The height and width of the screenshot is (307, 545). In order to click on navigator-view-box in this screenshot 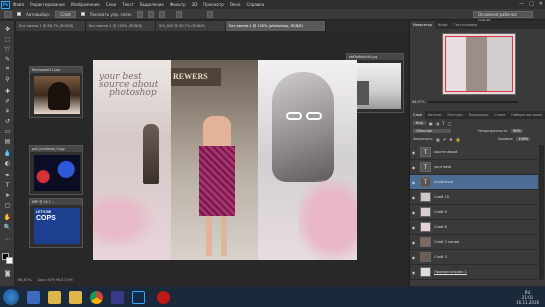, I will do `click(479, 64)`.